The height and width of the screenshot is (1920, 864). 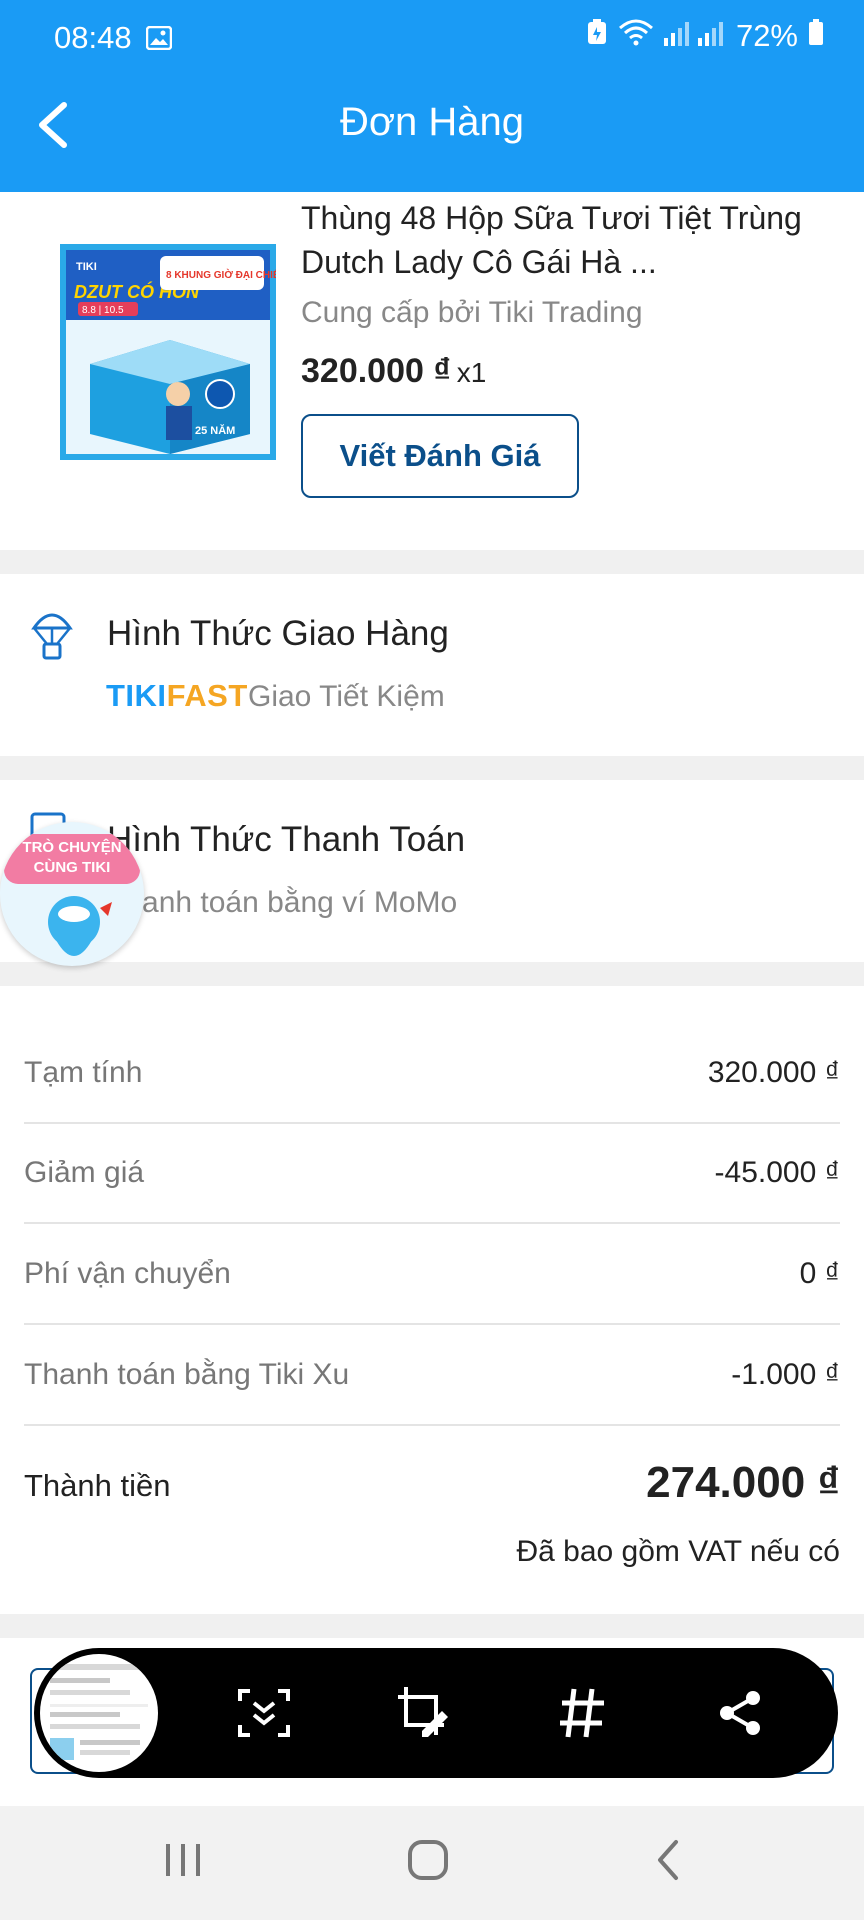 I want to click on chat-bubble-line1: TRÒ CHUYỆN, so click(x=72, y=847).